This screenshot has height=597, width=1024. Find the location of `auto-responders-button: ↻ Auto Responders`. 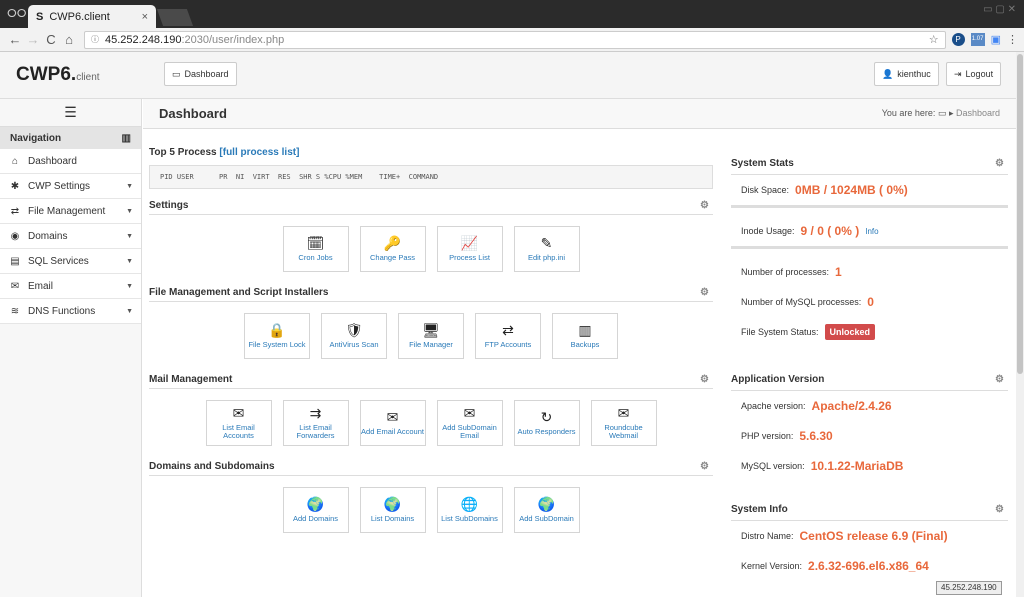

auto-responders-button: ↻ Auto Responders is located at coordinates (546, 423).